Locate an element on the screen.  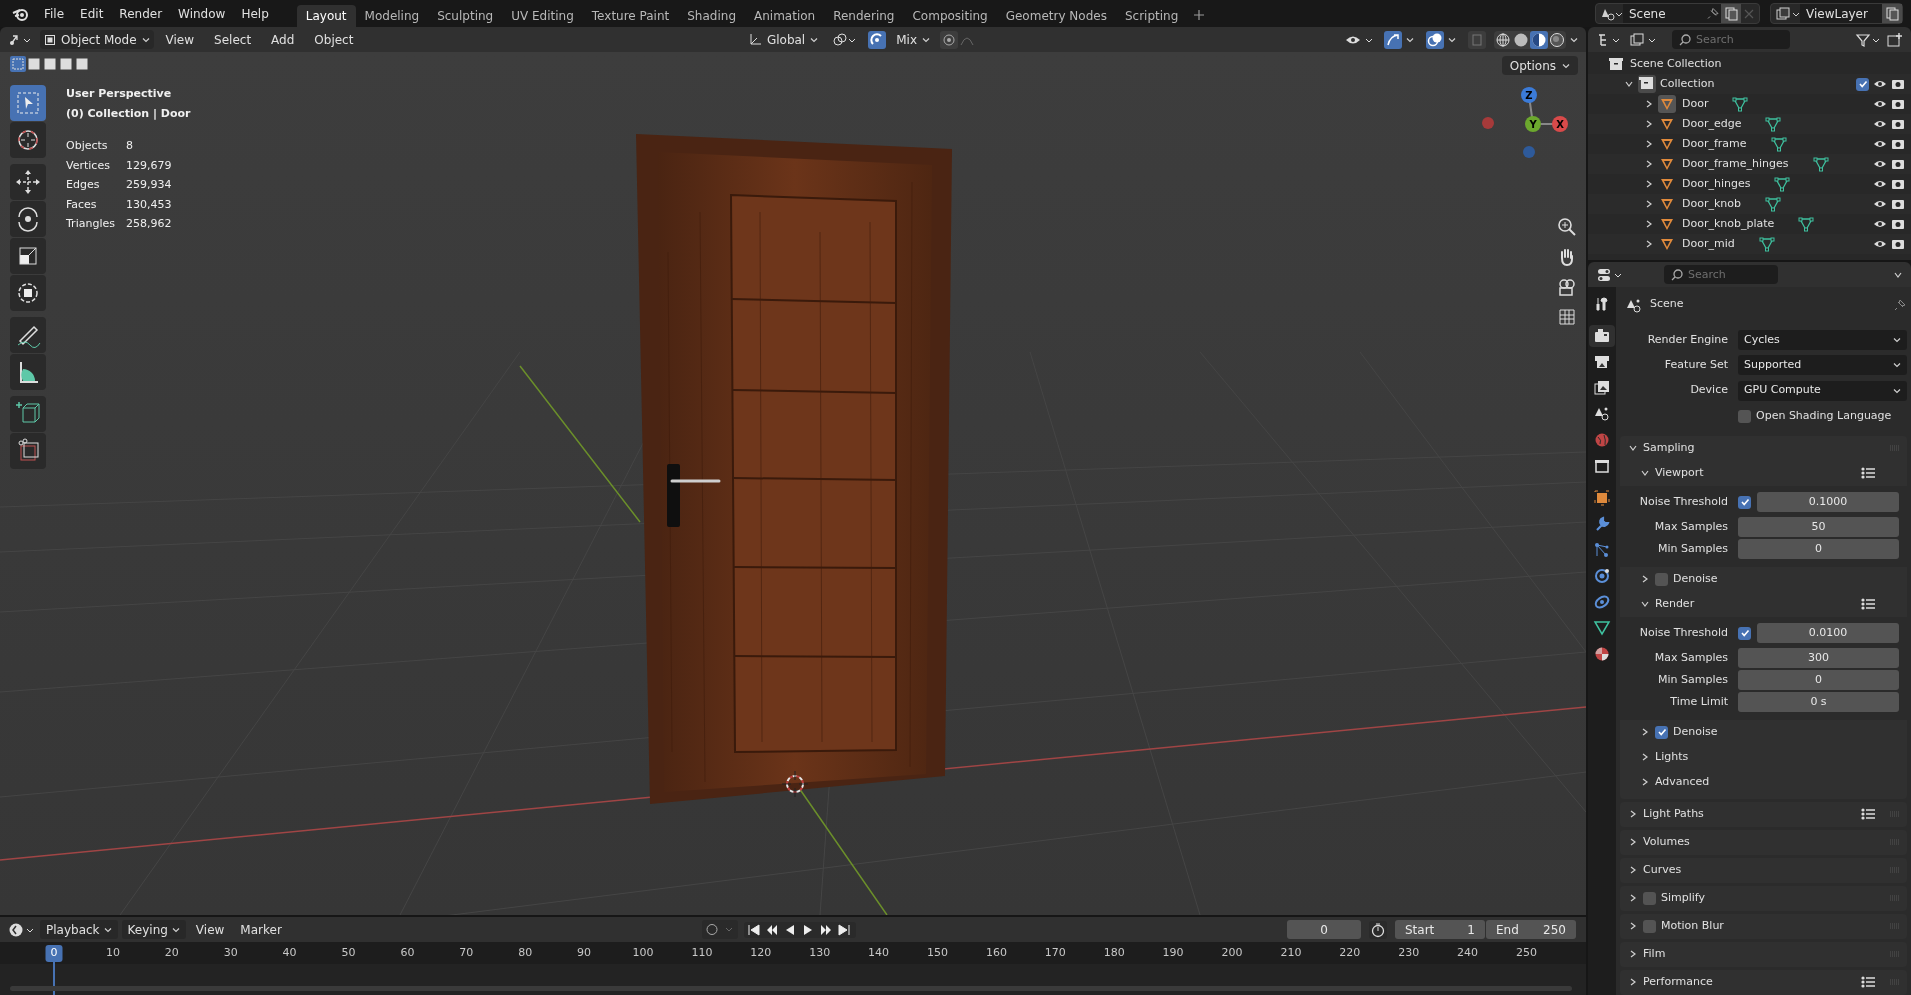
shading-material-icon is located at coordinates (1539, 39).